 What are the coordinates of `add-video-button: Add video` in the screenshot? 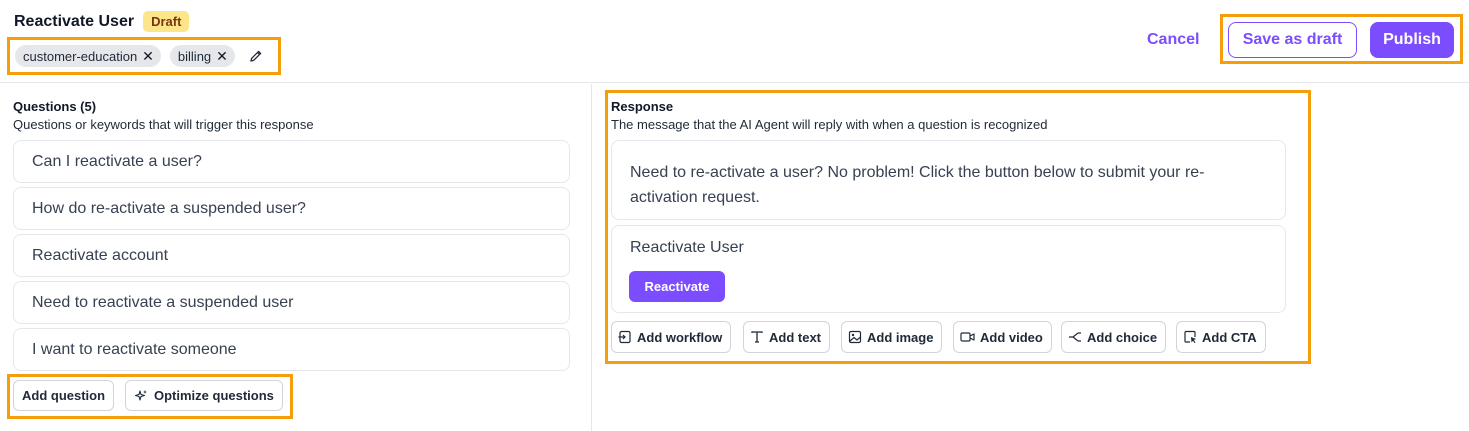 It's located at (1002, 337).